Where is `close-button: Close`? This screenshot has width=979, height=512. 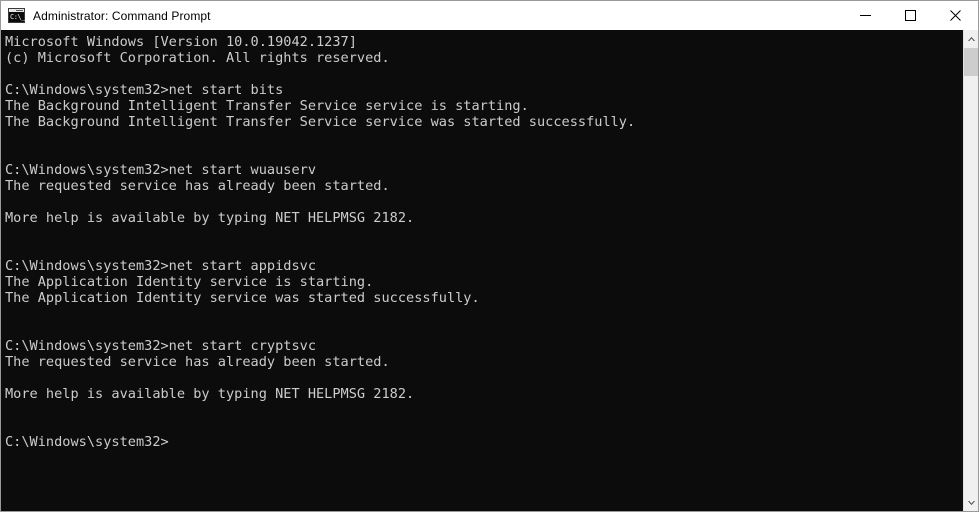
close-button: Close is located at coordinates (955, 15).